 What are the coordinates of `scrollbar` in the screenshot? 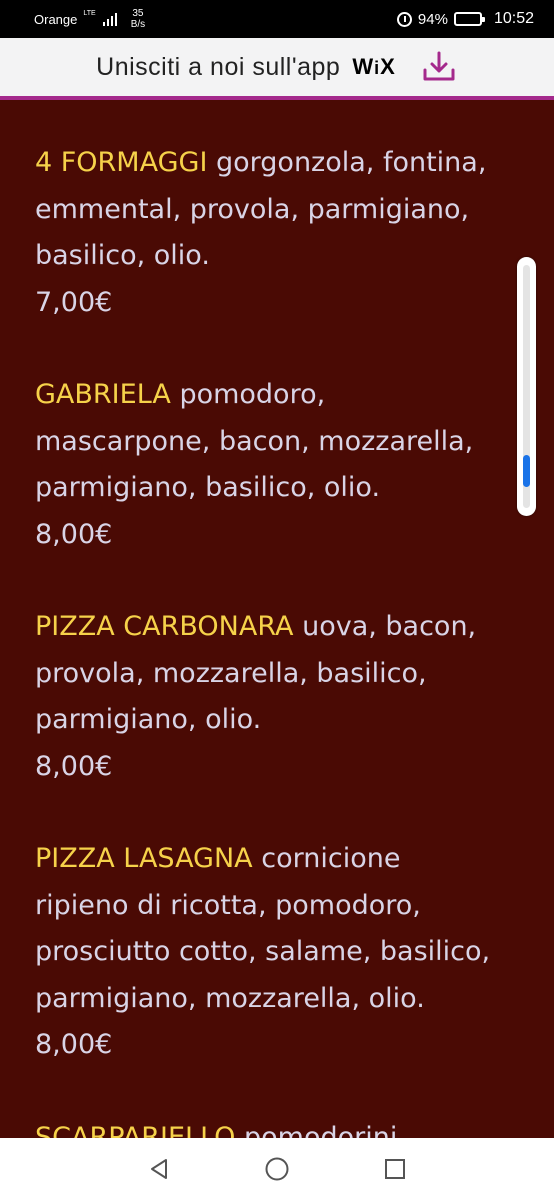 It's located at (526, 386).